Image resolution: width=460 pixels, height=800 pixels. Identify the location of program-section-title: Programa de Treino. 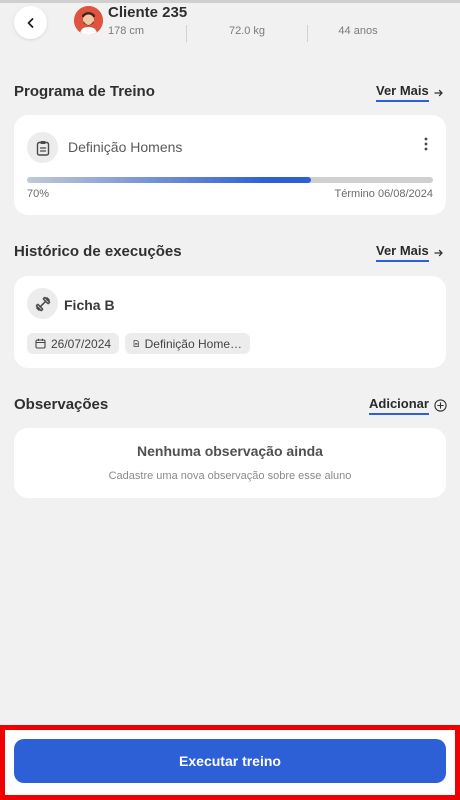
(84, 91).